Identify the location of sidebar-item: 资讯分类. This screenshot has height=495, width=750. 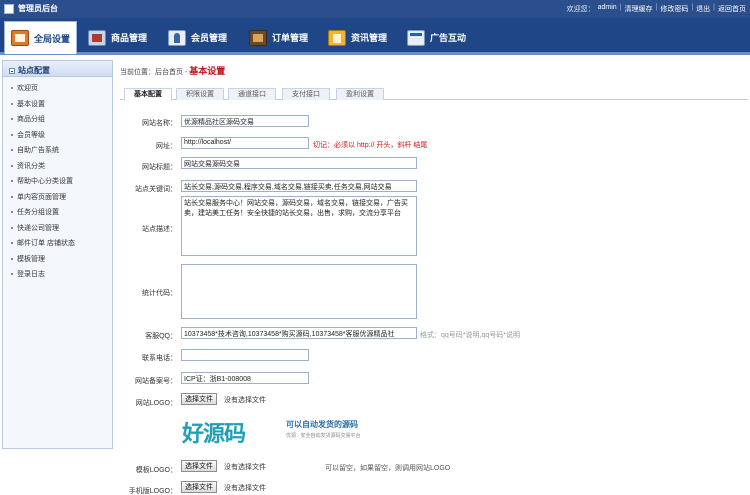
(57, 167).